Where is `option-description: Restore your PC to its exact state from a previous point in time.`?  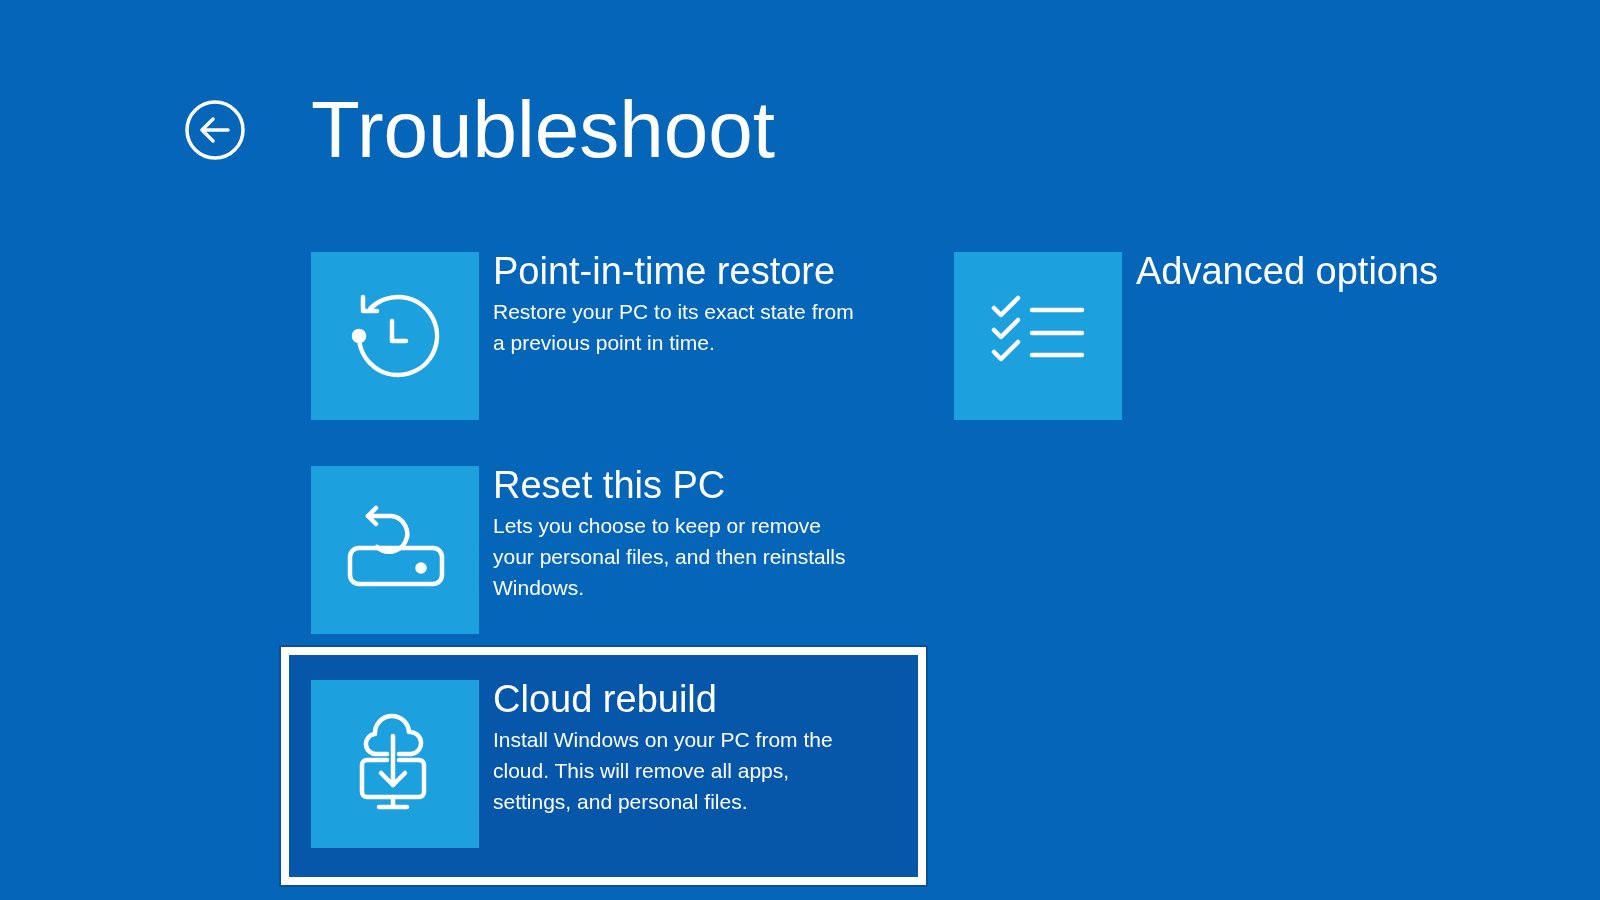
option-description: Restore your PC to its exact state from a previous point in time. is located at coordinates (674, 327).